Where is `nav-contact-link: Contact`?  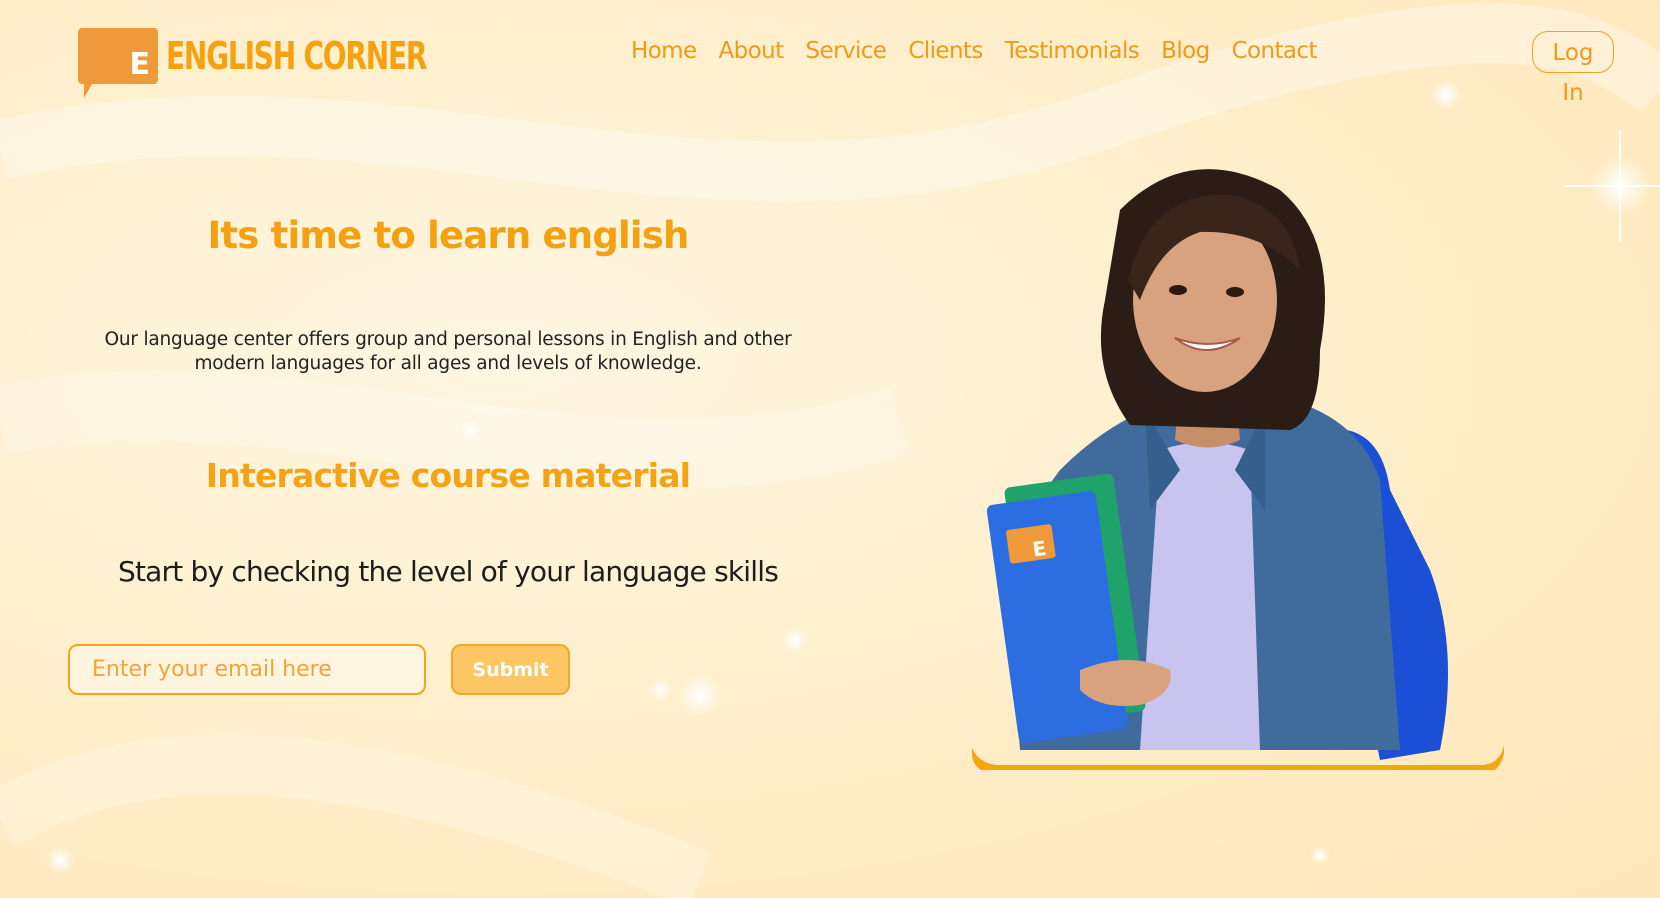
nav-contact-link: Contact is located at coordinates (1275, 51).